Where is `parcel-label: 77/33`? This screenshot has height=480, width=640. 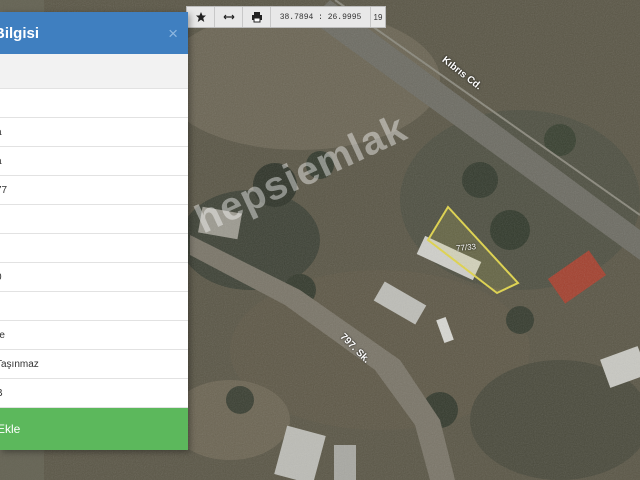
parcel-label: 77/33 is located at coordinates (466, 247).